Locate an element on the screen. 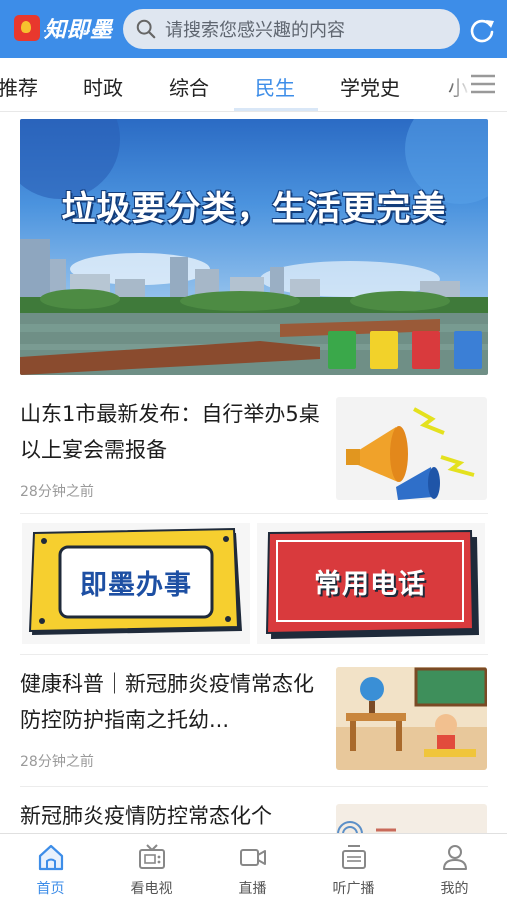 This screenshot has height=901, width=507. tab-livelihood: 民生 is located at coordinates (275, 86).